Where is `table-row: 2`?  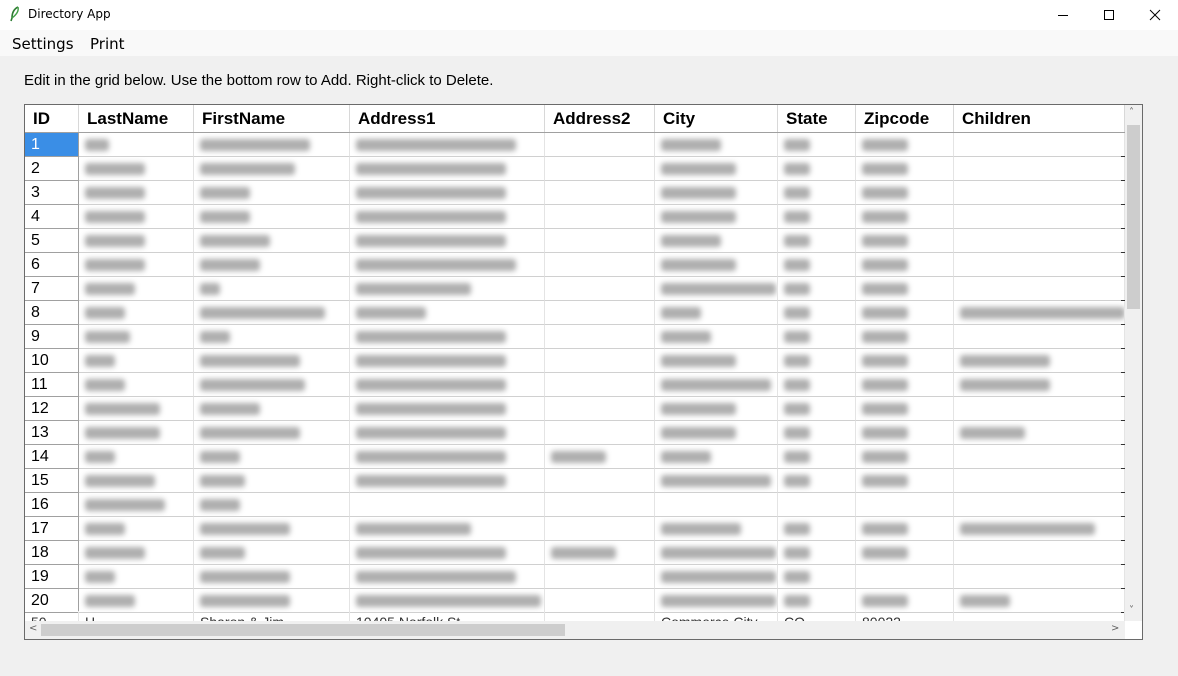 table-row: 2 is located at coordinates (575, 169).